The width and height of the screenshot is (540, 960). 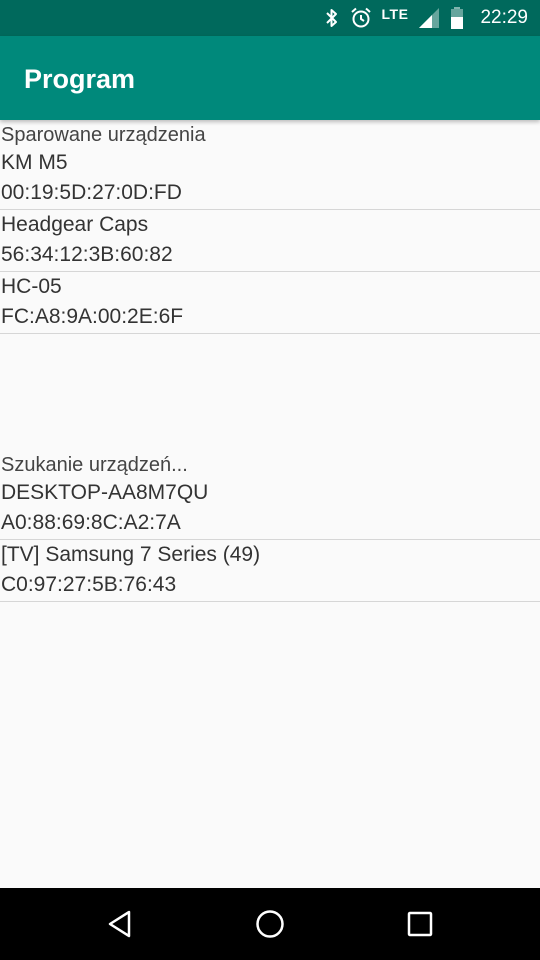 I want to click on signal-icon, so click(x=429, y=18).